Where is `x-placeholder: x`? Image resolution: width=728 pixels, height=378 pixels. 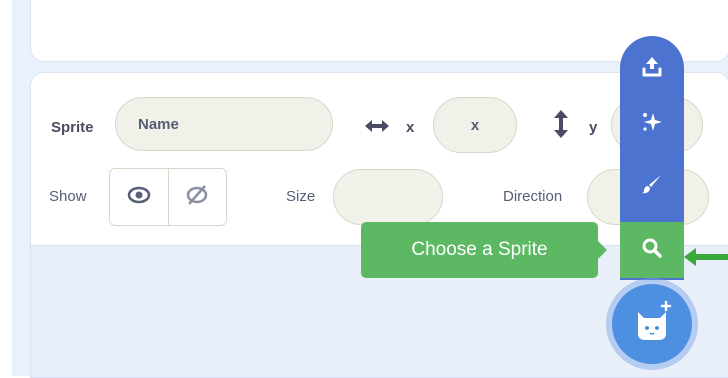
x-placeholder: x is located at coordinates (475, 125).